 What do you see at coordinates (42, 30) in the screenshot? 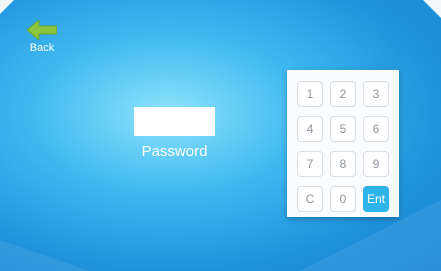
I see `arrow-left-icon` at bounding box center [42, 30].